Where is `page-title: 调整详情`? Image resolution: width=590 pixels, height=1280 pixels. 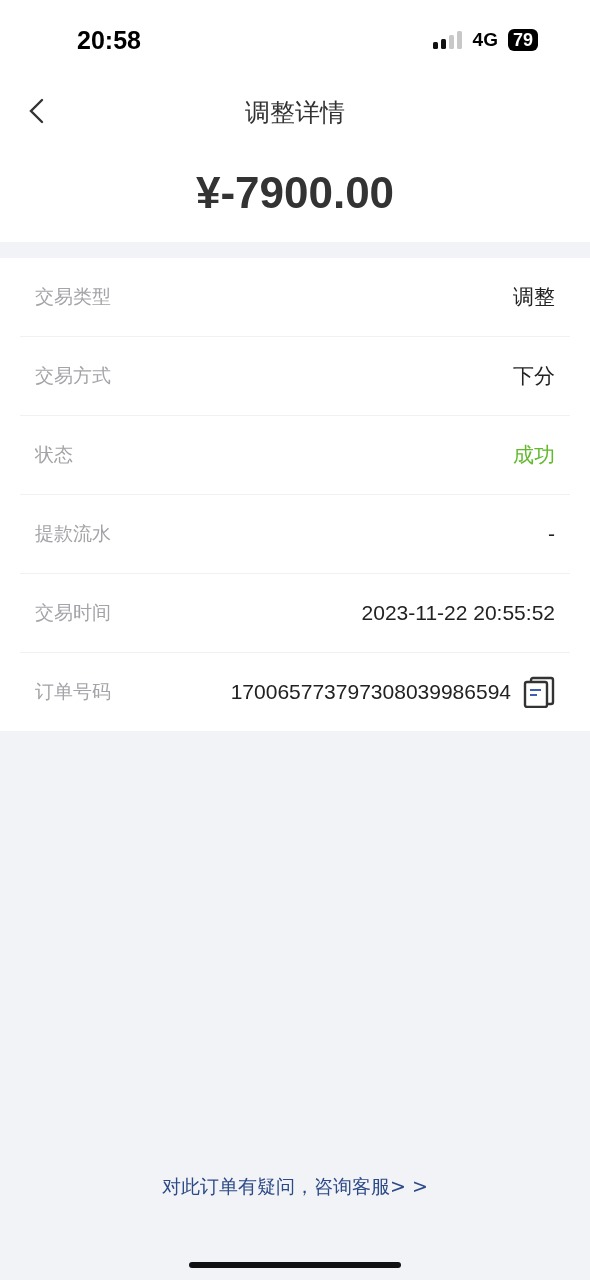
page-title: 调整详情 is located at coordinates (295, 112).